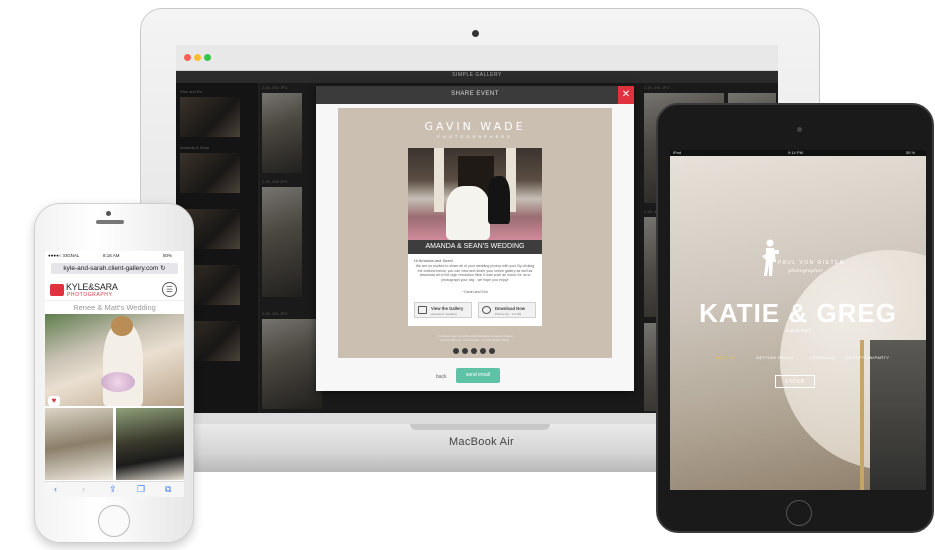  What do you see at coordinates (510, 308) in the screenshot?
I see `download-label: Download Now` at bounding box center [510, 308].